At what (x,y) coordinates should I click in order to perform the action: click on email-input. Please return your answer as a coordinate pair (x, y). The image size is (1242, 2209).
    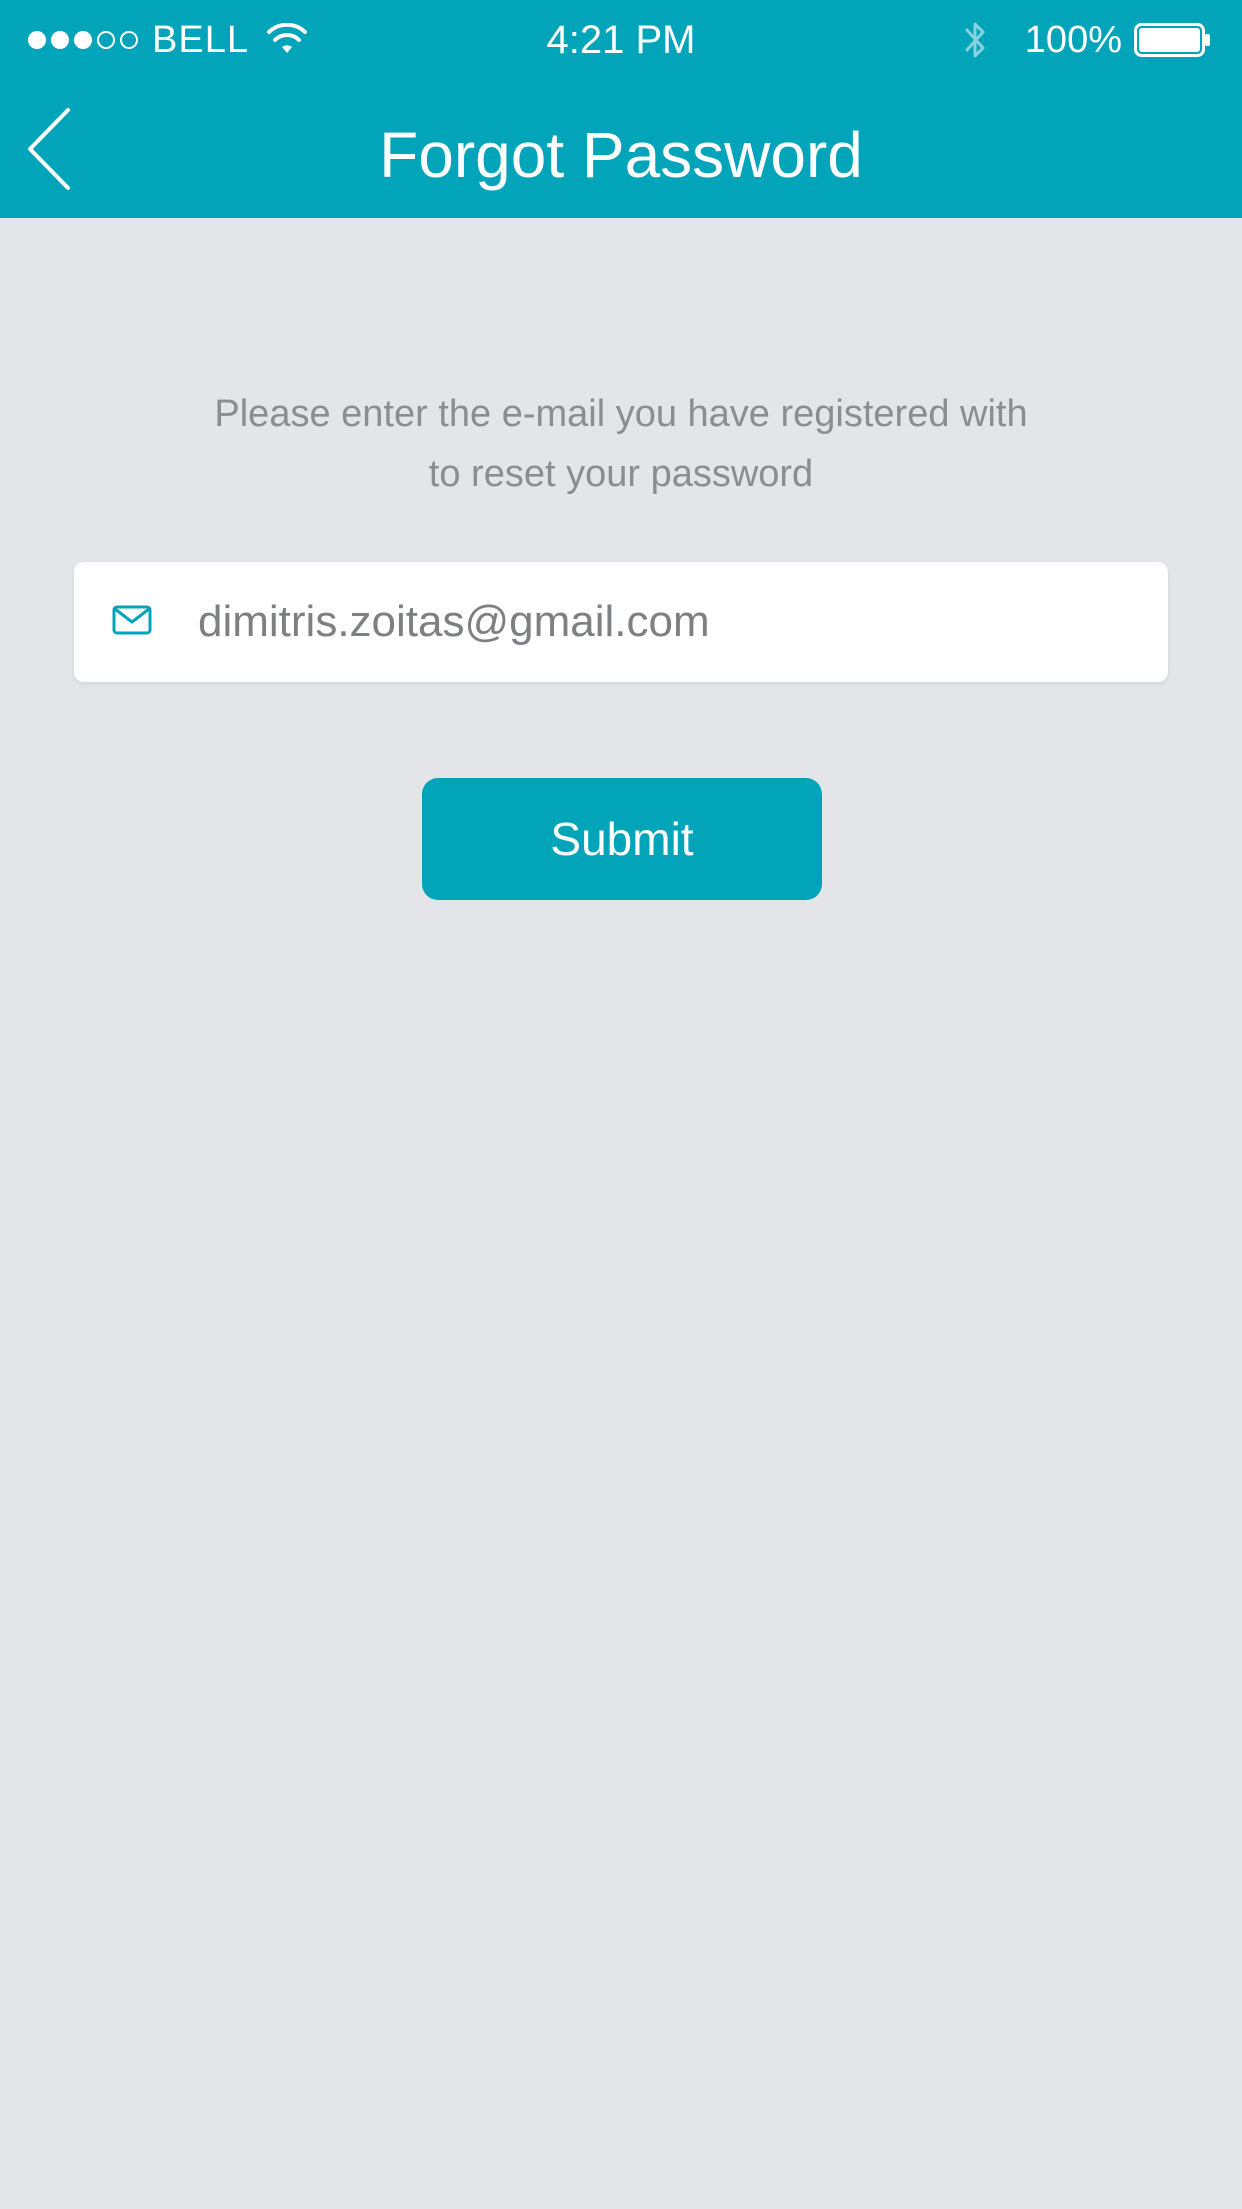
    Looking at the image, I should click on (668, 622).